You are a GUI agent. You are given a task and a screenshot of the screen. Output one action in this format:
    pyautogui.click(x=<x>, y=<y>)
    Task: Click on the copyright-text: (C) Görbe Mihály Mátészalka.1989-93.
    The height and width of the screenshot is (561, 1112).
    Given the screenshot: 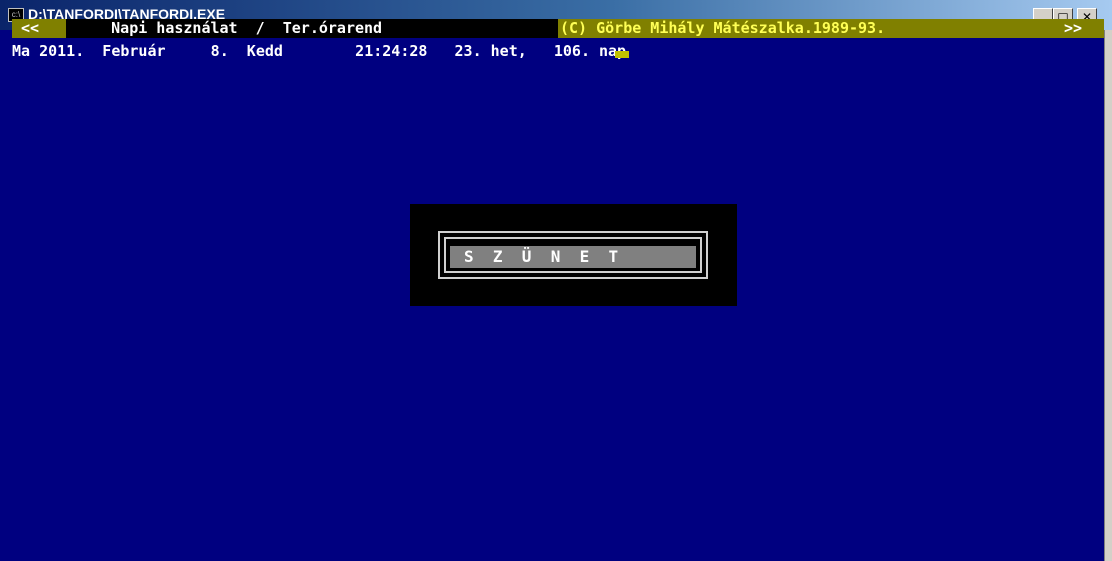 What is the action you would take?
    pyautogui.click(x=830, y=28)
    